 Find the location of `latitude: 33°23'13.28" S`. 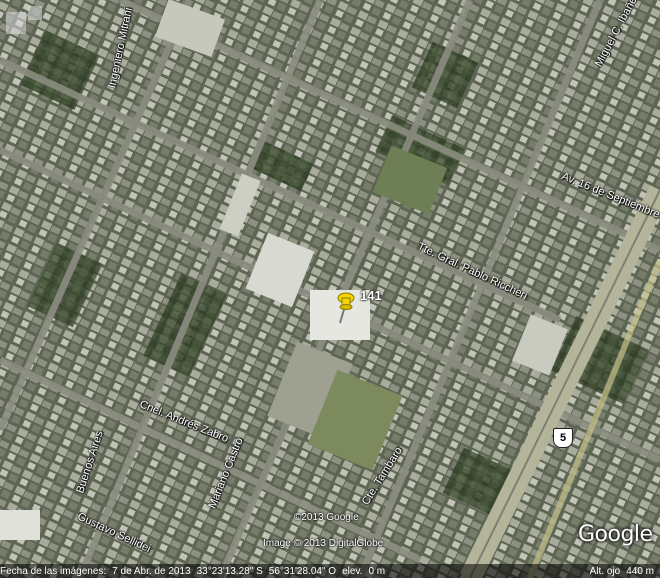

latitude: 33°23'13.28" S is located at coordinates (229, 571).